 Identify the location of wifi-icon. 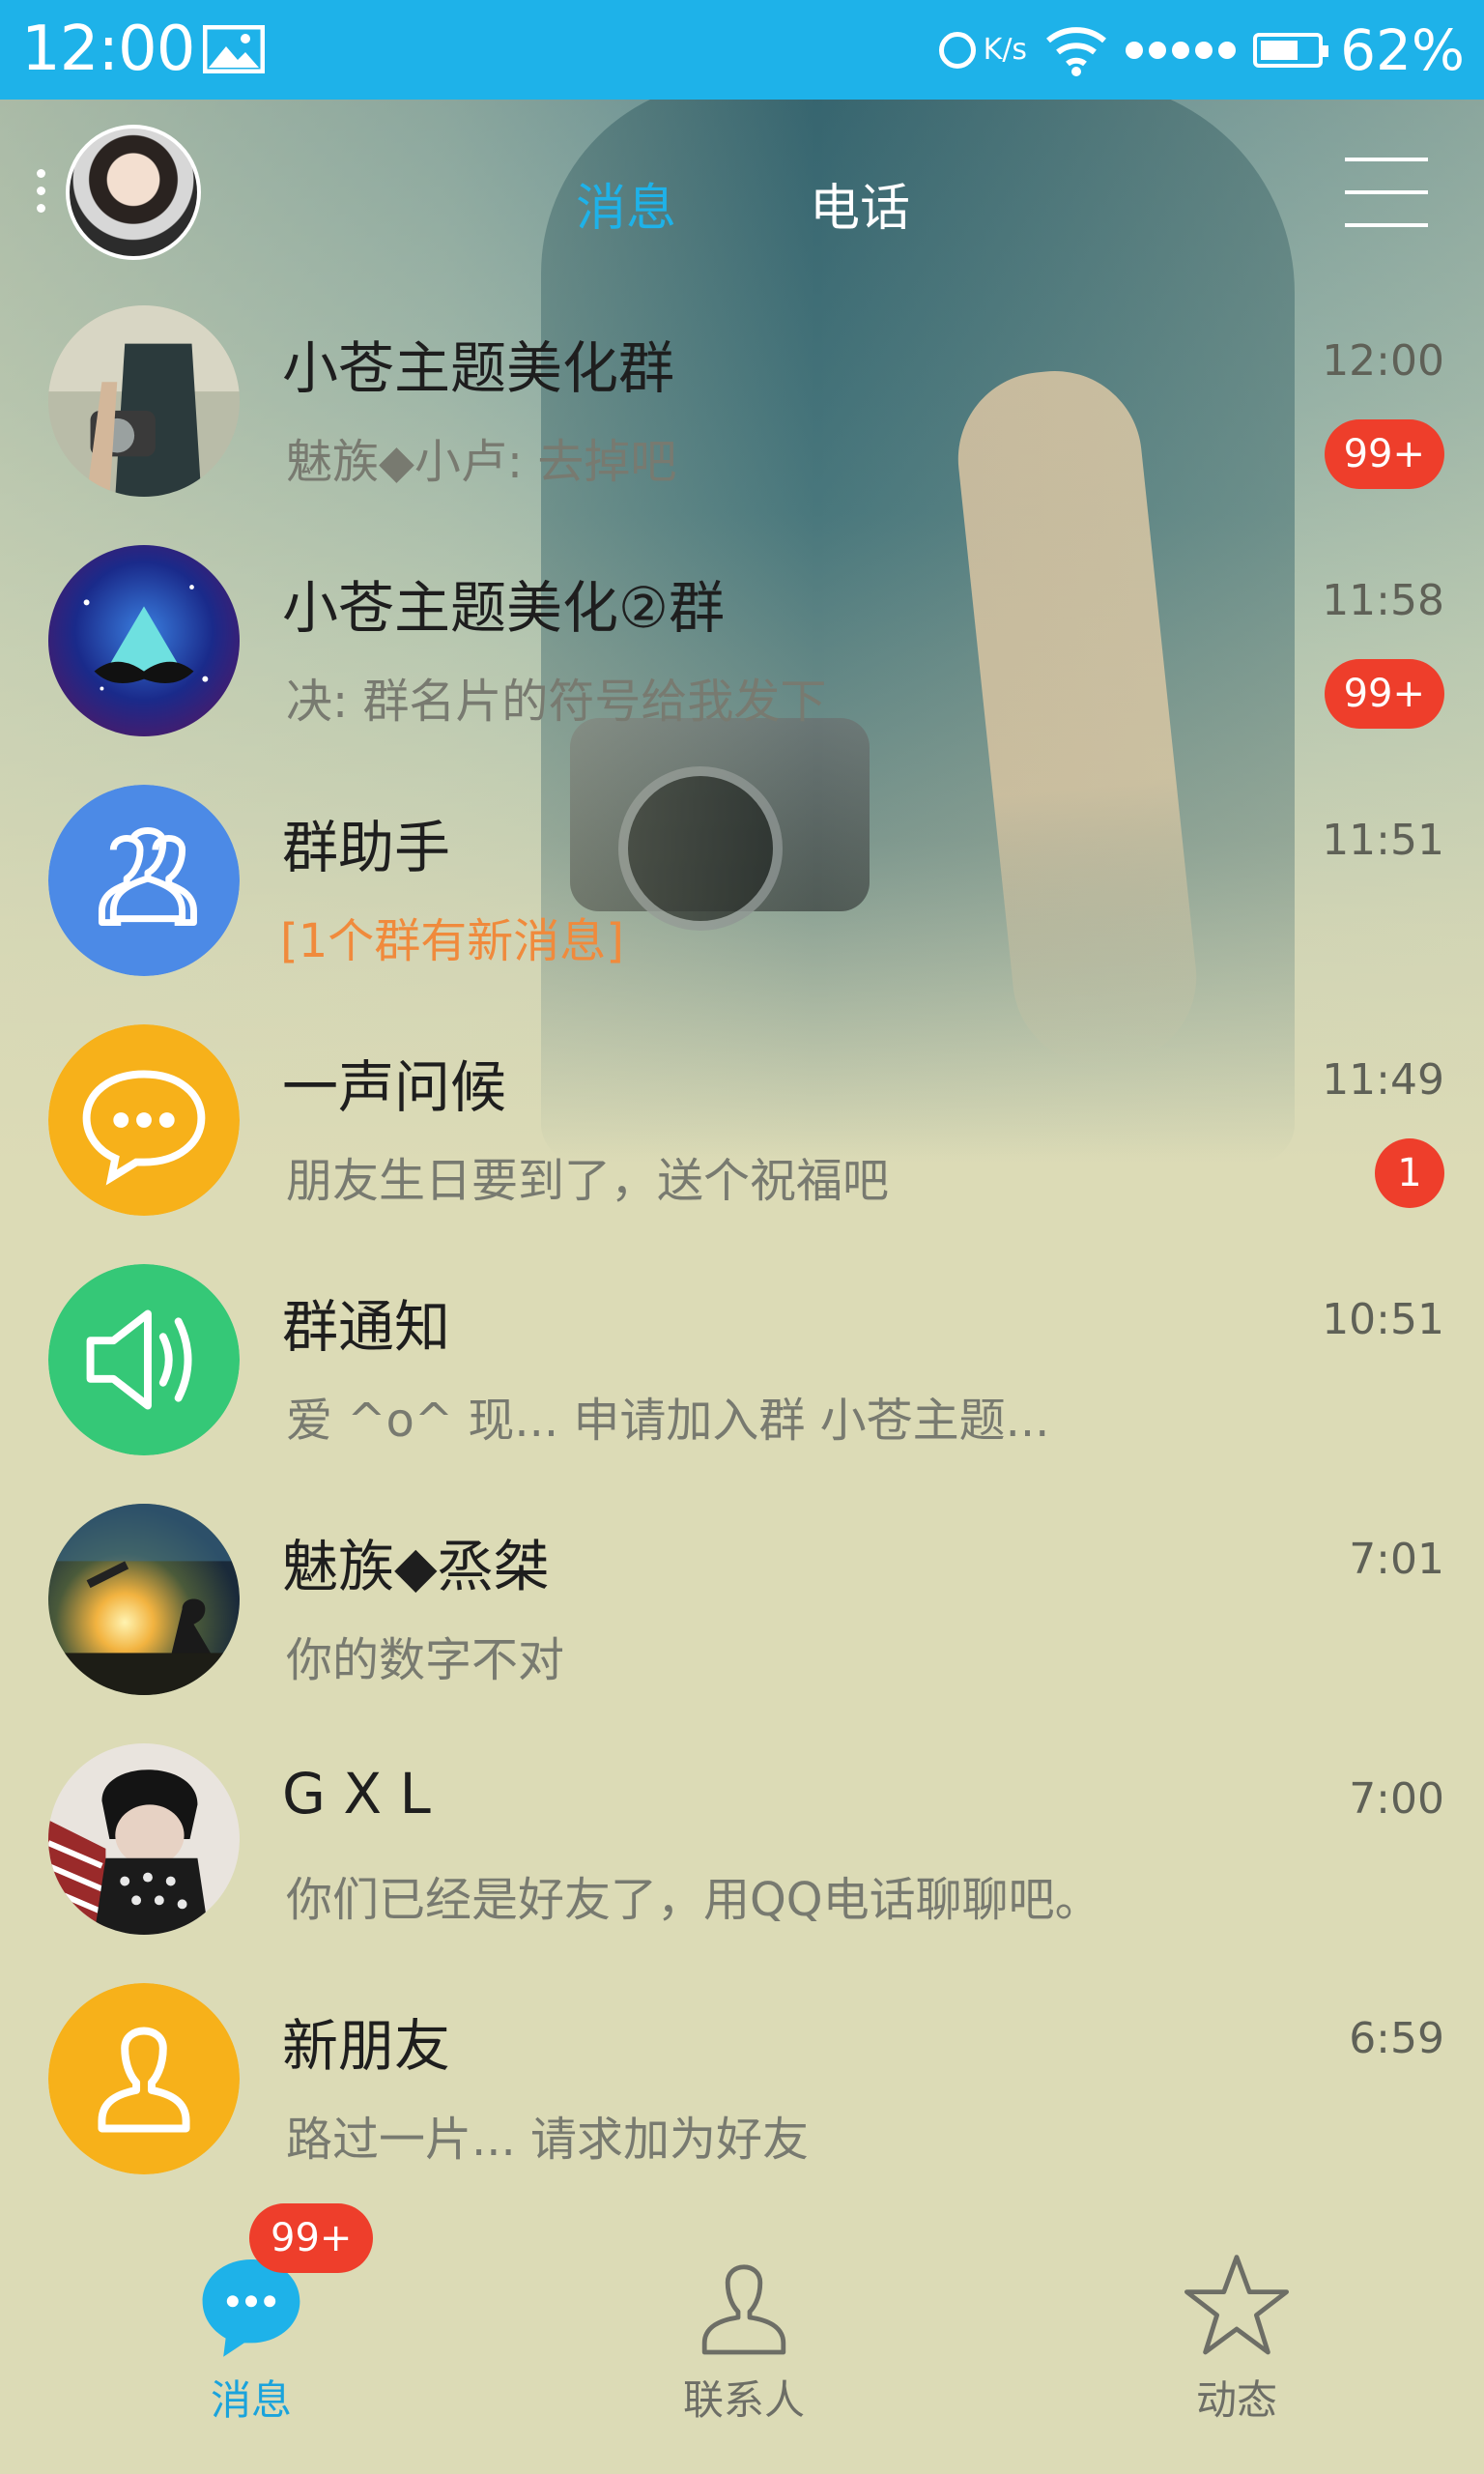
(1077, 52).